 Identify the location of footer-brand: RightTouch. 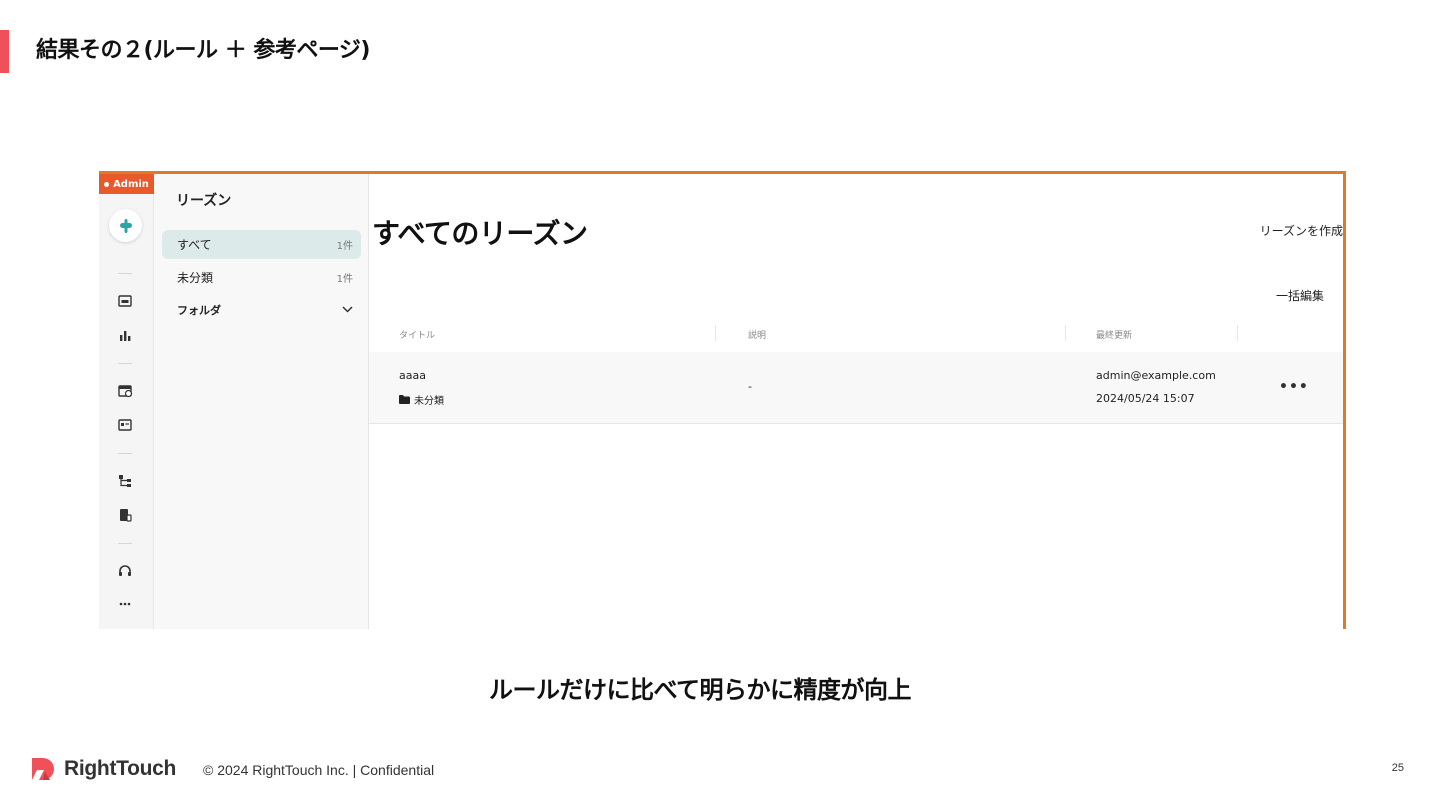
(120, 768).